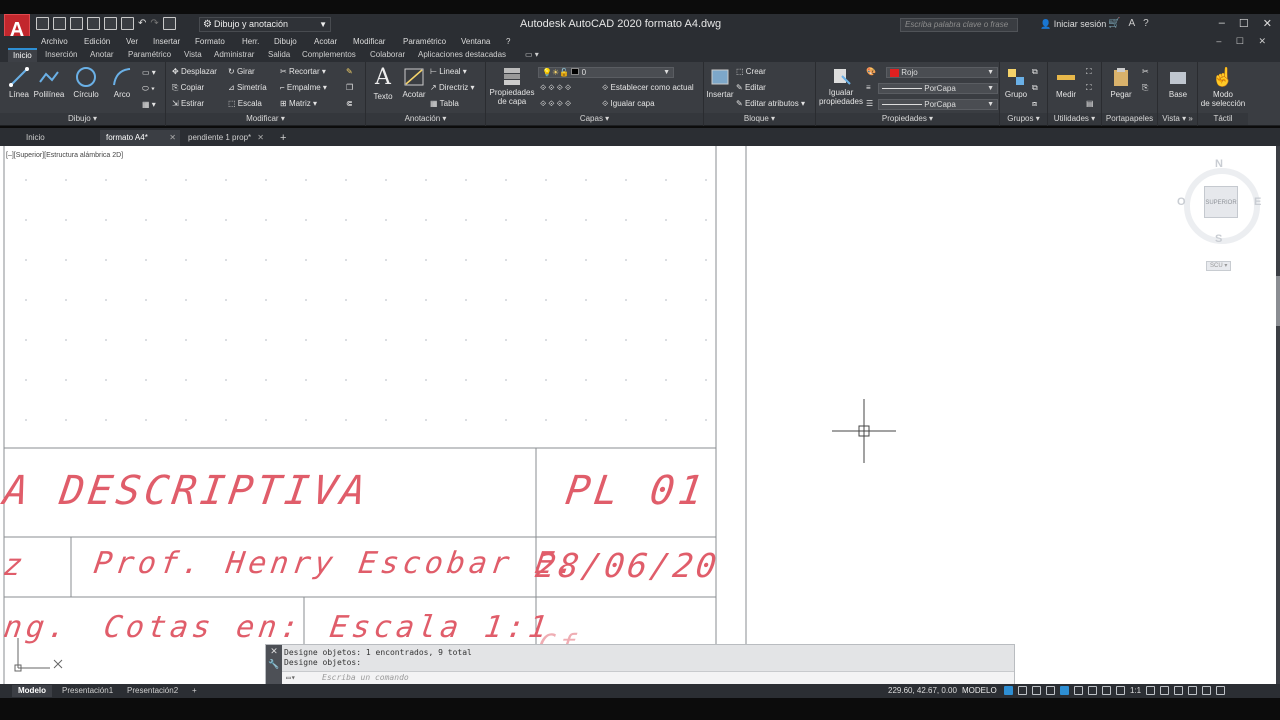 This screenshot has height=720, width=1280. What do you see at coordinates (508, 42) in the screenshot?
I see `menu-help: ?` at bounding box center [508, 42].